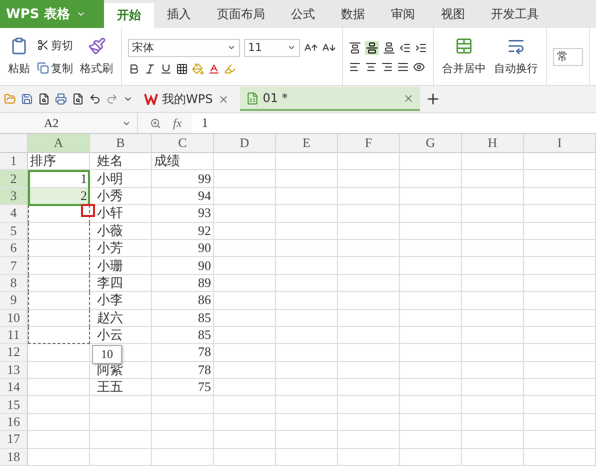 The height and width of the screenshot is (472, 596). I want to click on row-header: 12, so click(14, 353).